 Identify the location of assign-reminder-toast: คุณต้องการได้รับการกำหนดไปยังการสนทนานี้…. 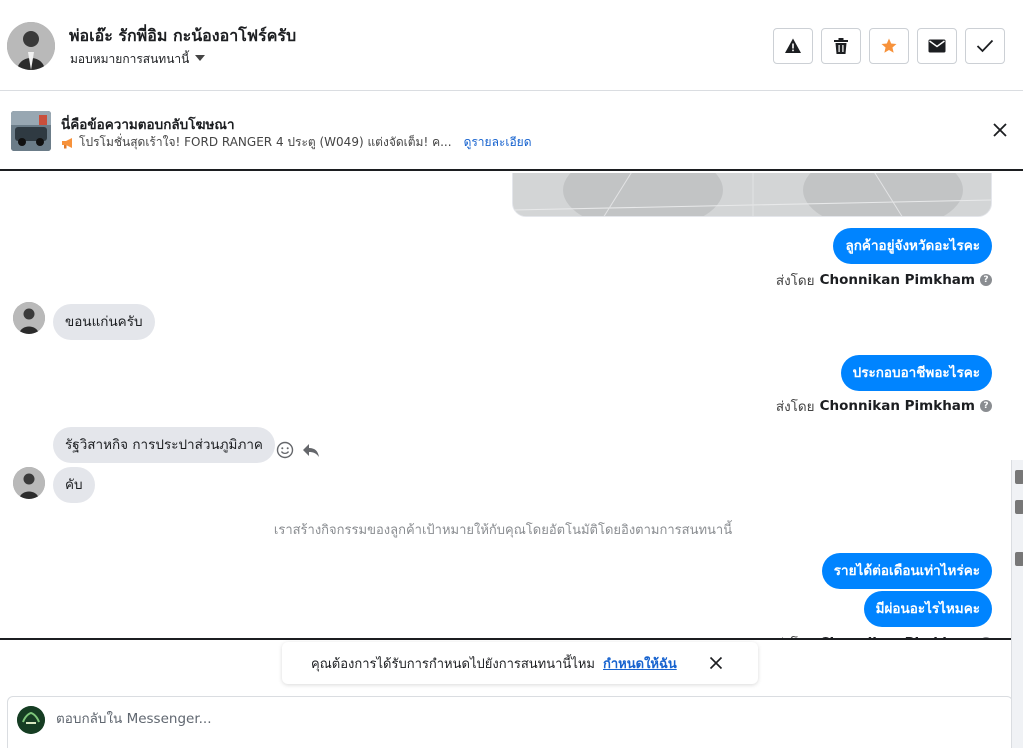
(520, 663).